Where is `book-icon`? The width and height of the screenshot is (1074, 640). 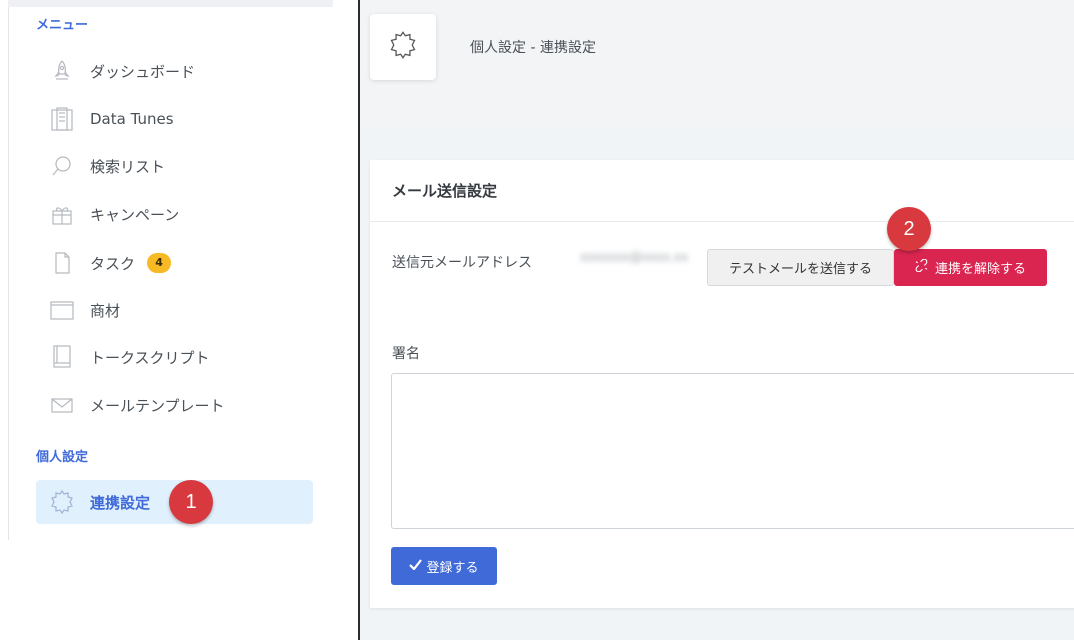
book-icon is located at coordinates (62, 357).